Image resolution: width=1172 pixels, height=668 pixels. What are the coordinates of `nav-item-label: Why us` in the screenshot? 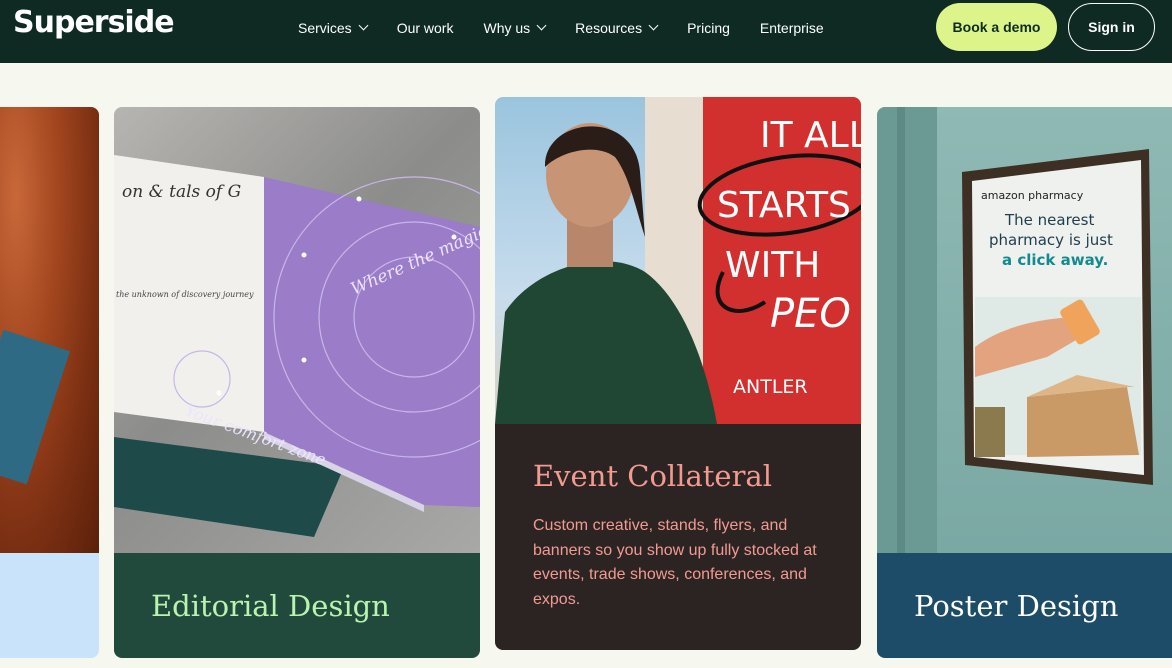 It's located at (507, 27).